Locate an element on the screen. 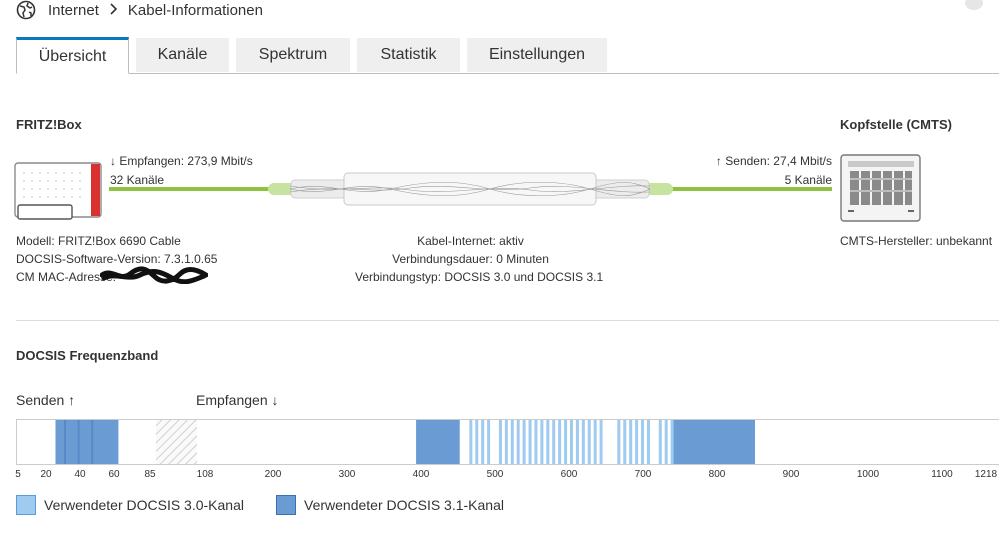 The height and width of the screenshot is (546, 999). connection-duration: Verbindungsdauer: 0 Minuten is located at coordinates (470, 259).